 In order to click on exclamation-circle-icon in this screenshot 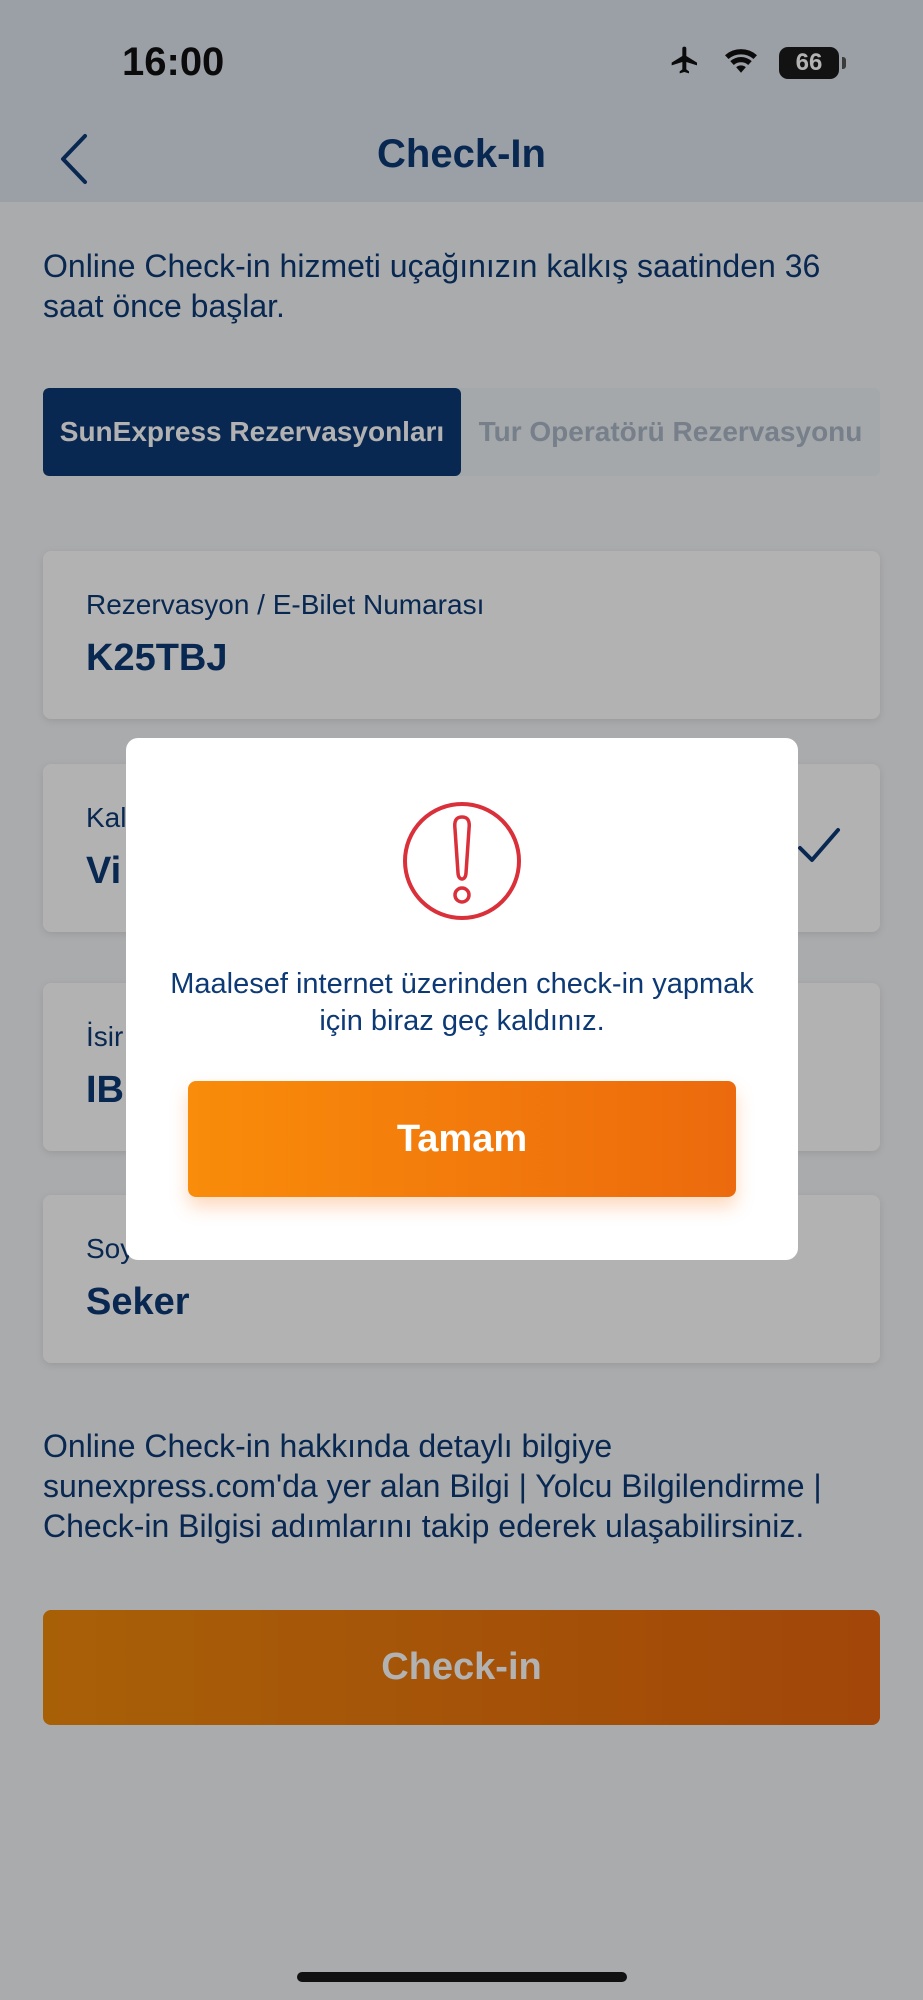, I will do `click(462, 863)`.